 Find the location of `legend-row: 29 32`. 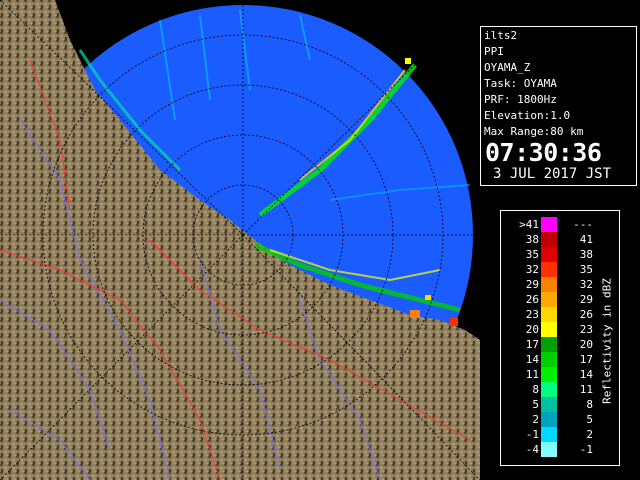

legend-row: 29 32 is located at coordinates (551, 284).